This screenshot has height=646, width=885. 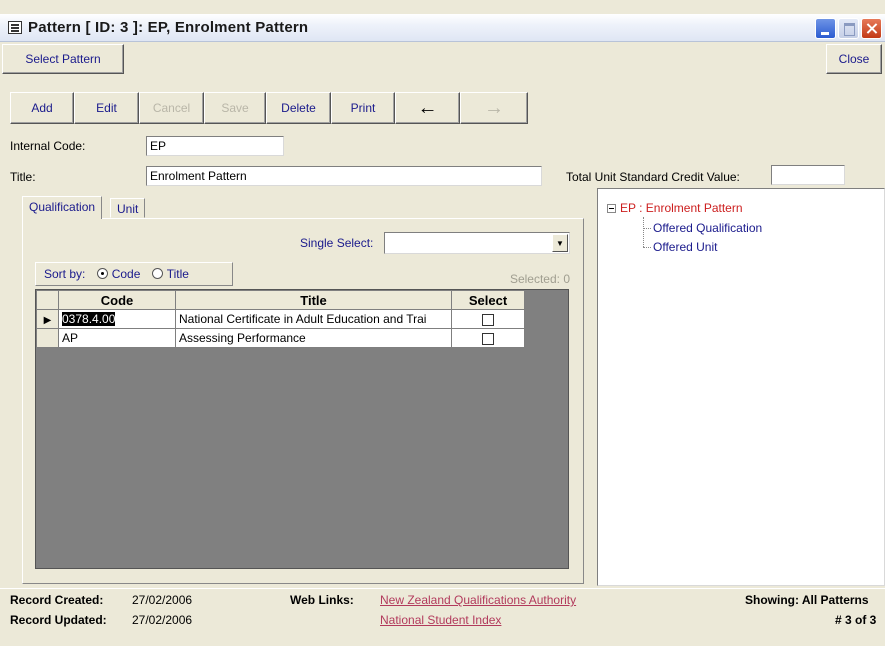 I want to click on previous-record-button: ←, so click(x=427, y=108).